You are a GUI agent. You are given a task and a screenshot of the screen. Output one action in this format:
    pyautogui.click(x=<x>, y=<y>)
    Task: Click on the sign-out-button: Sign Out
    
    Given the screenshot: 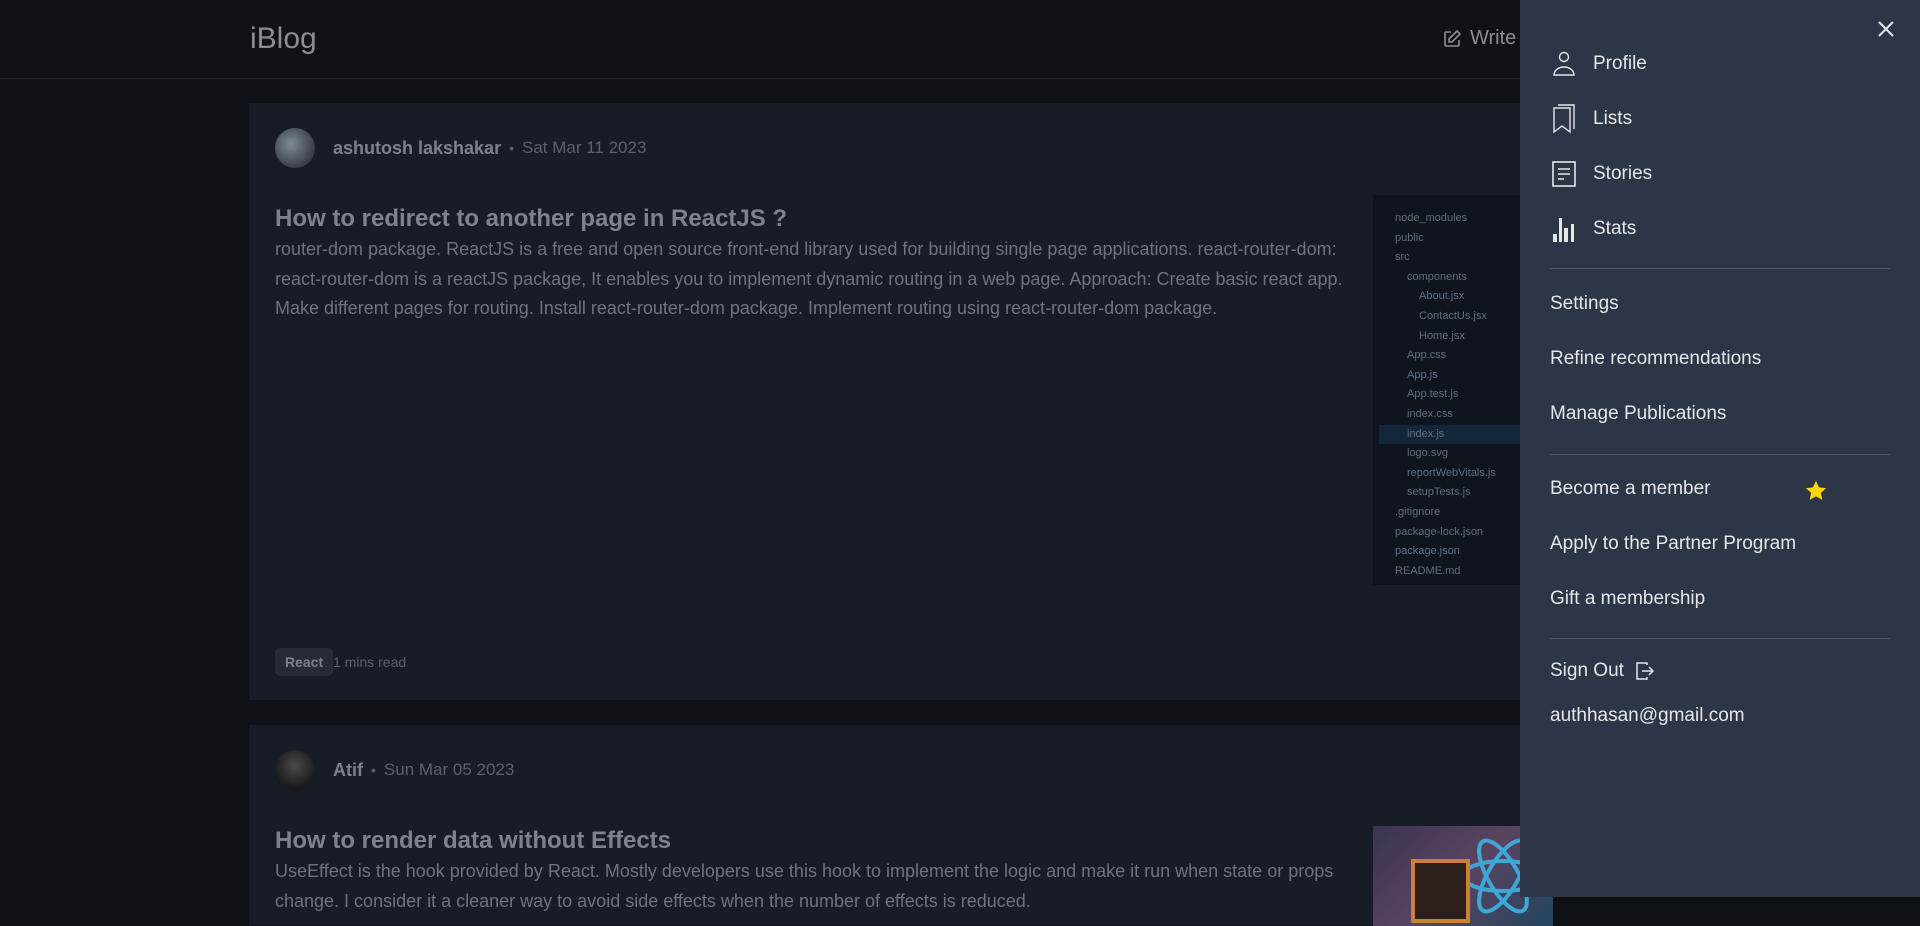 What is the action you would take?
    pyautogui.click(x=1602, y=671)
    